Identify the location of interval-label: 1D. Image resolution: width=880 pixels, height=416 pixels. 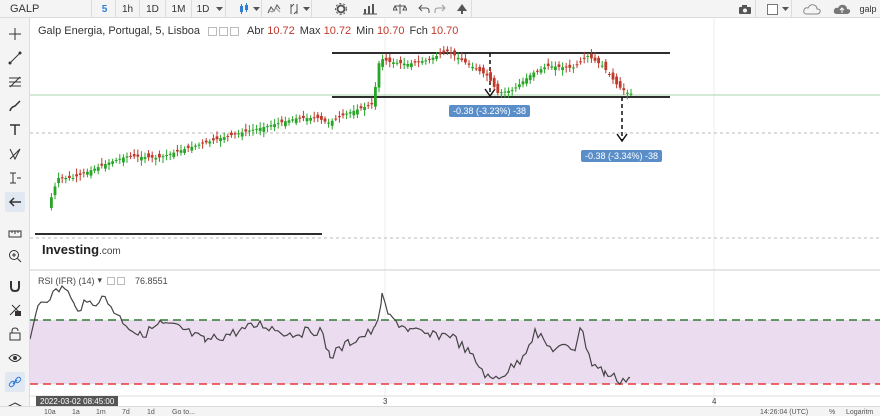
(203, 9).